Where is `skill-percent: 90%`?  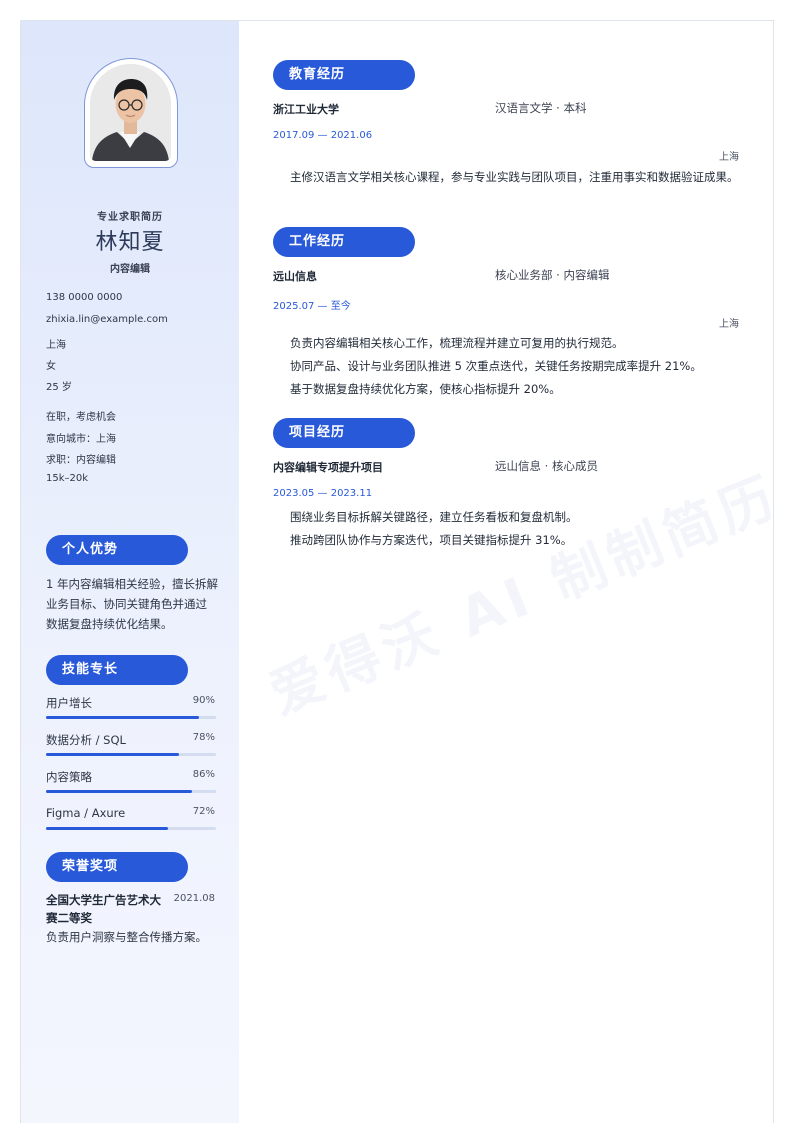
skill-percent: 90% is located at coordinates (203, 700).